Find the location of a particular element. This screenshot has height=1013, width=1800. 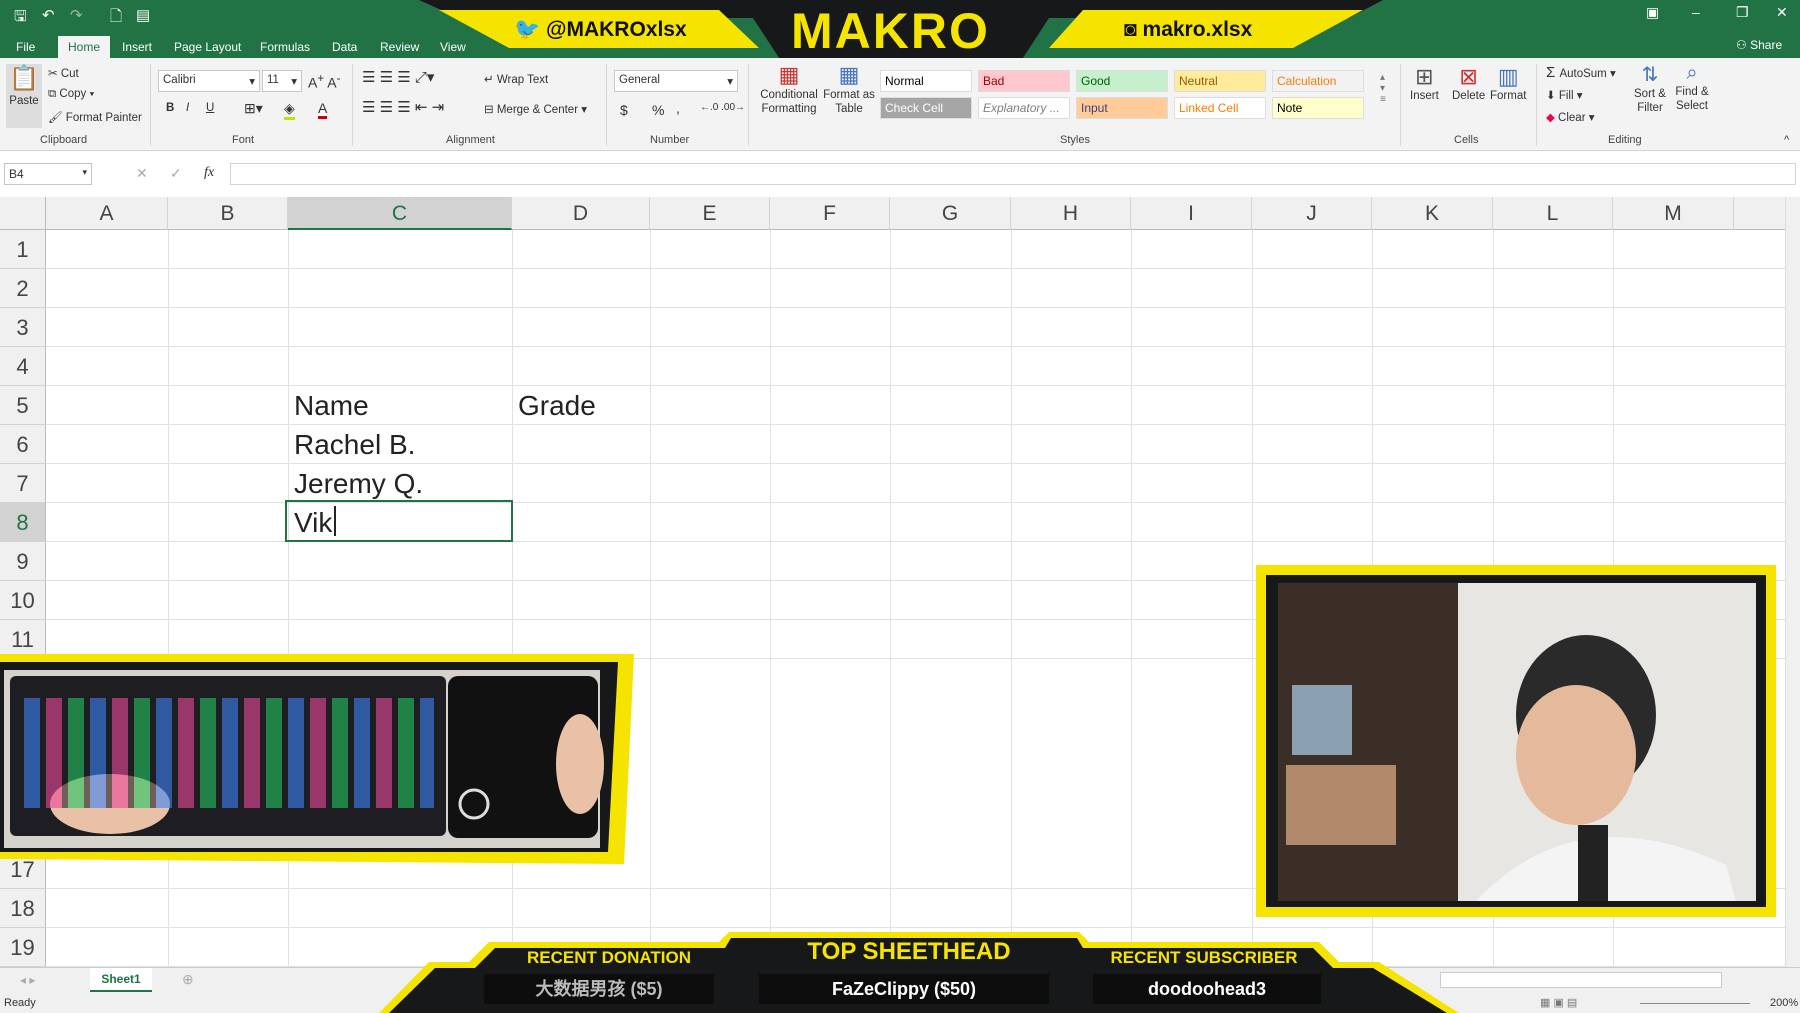

underline-button: U is located at coordinates (210, 108).